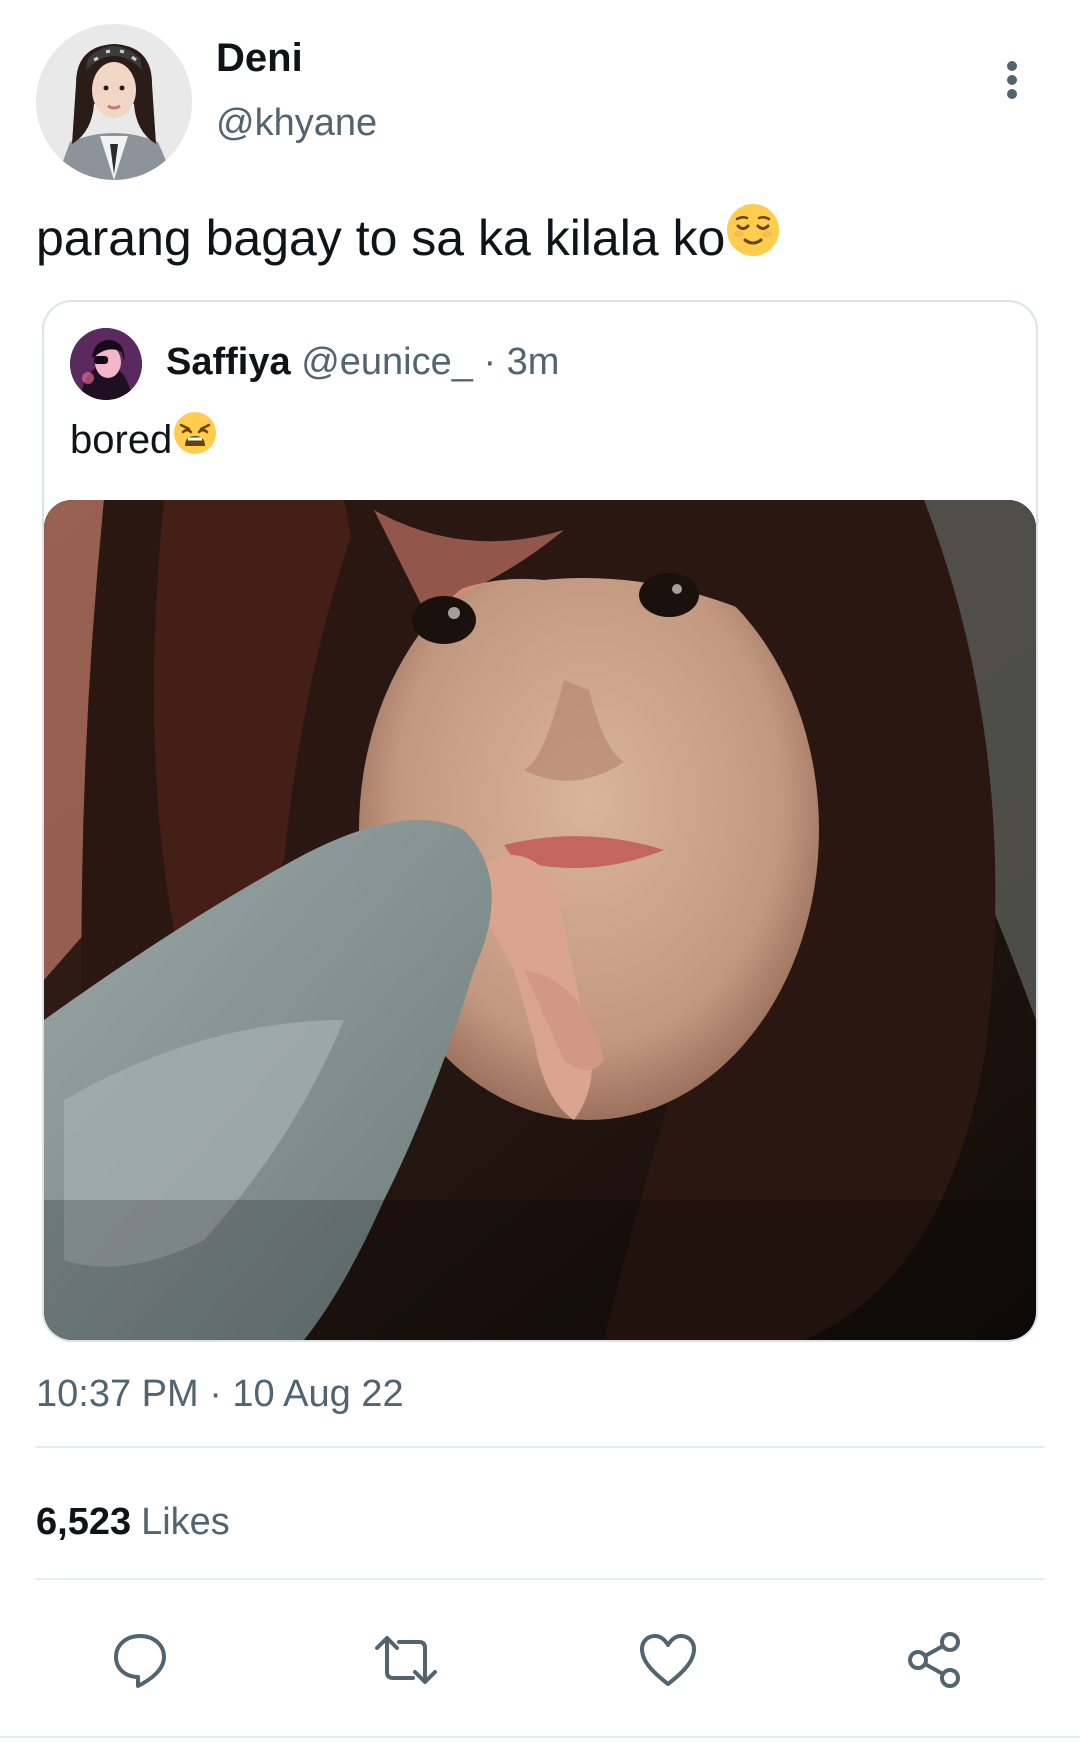  What do you see at coordinates (106, 364) in the screenshot?
I see `quoted-author-avatar` at bounding box center [106, 364].